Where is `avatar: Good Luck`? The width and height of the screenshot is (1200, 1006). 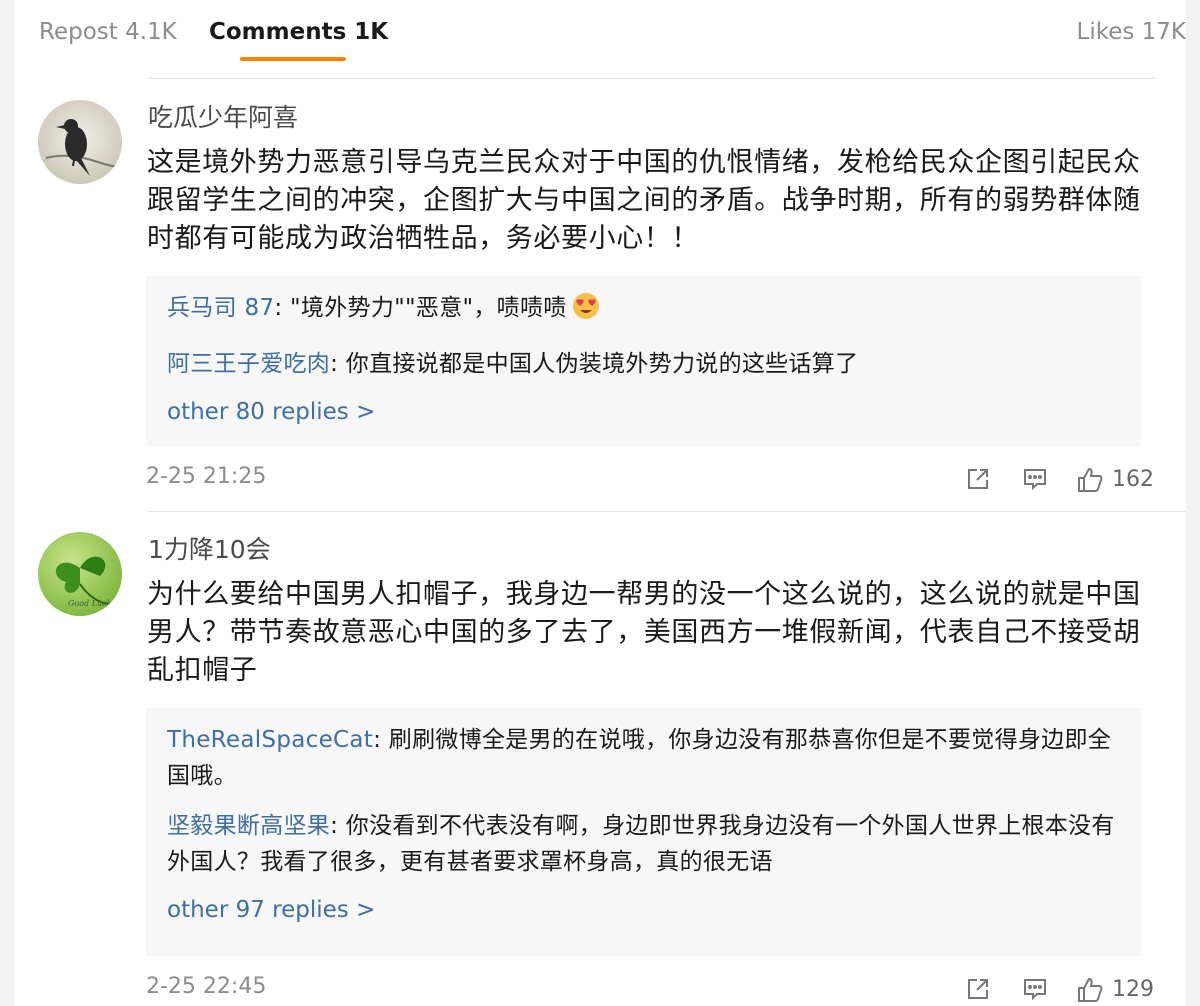
avatar: Good Luck is located at coordinates (80, 574).